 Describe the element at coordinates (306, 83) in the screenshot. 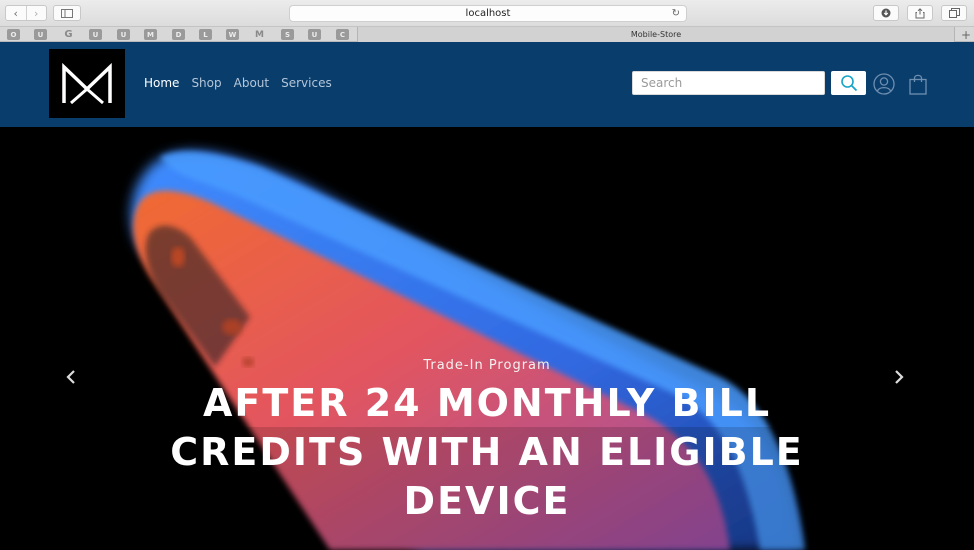

I see `nav-services: Services` at that location.